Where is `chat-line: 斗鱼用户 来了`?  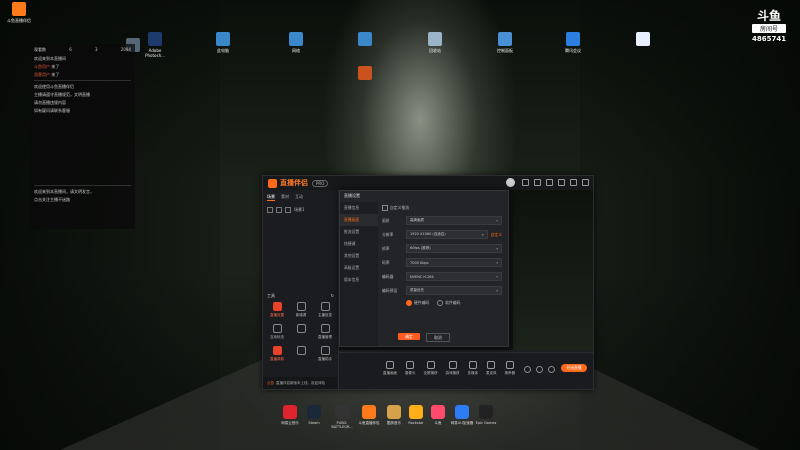
chat-line: 斗鱼用户 来了 is located at coordinates (47, 66).